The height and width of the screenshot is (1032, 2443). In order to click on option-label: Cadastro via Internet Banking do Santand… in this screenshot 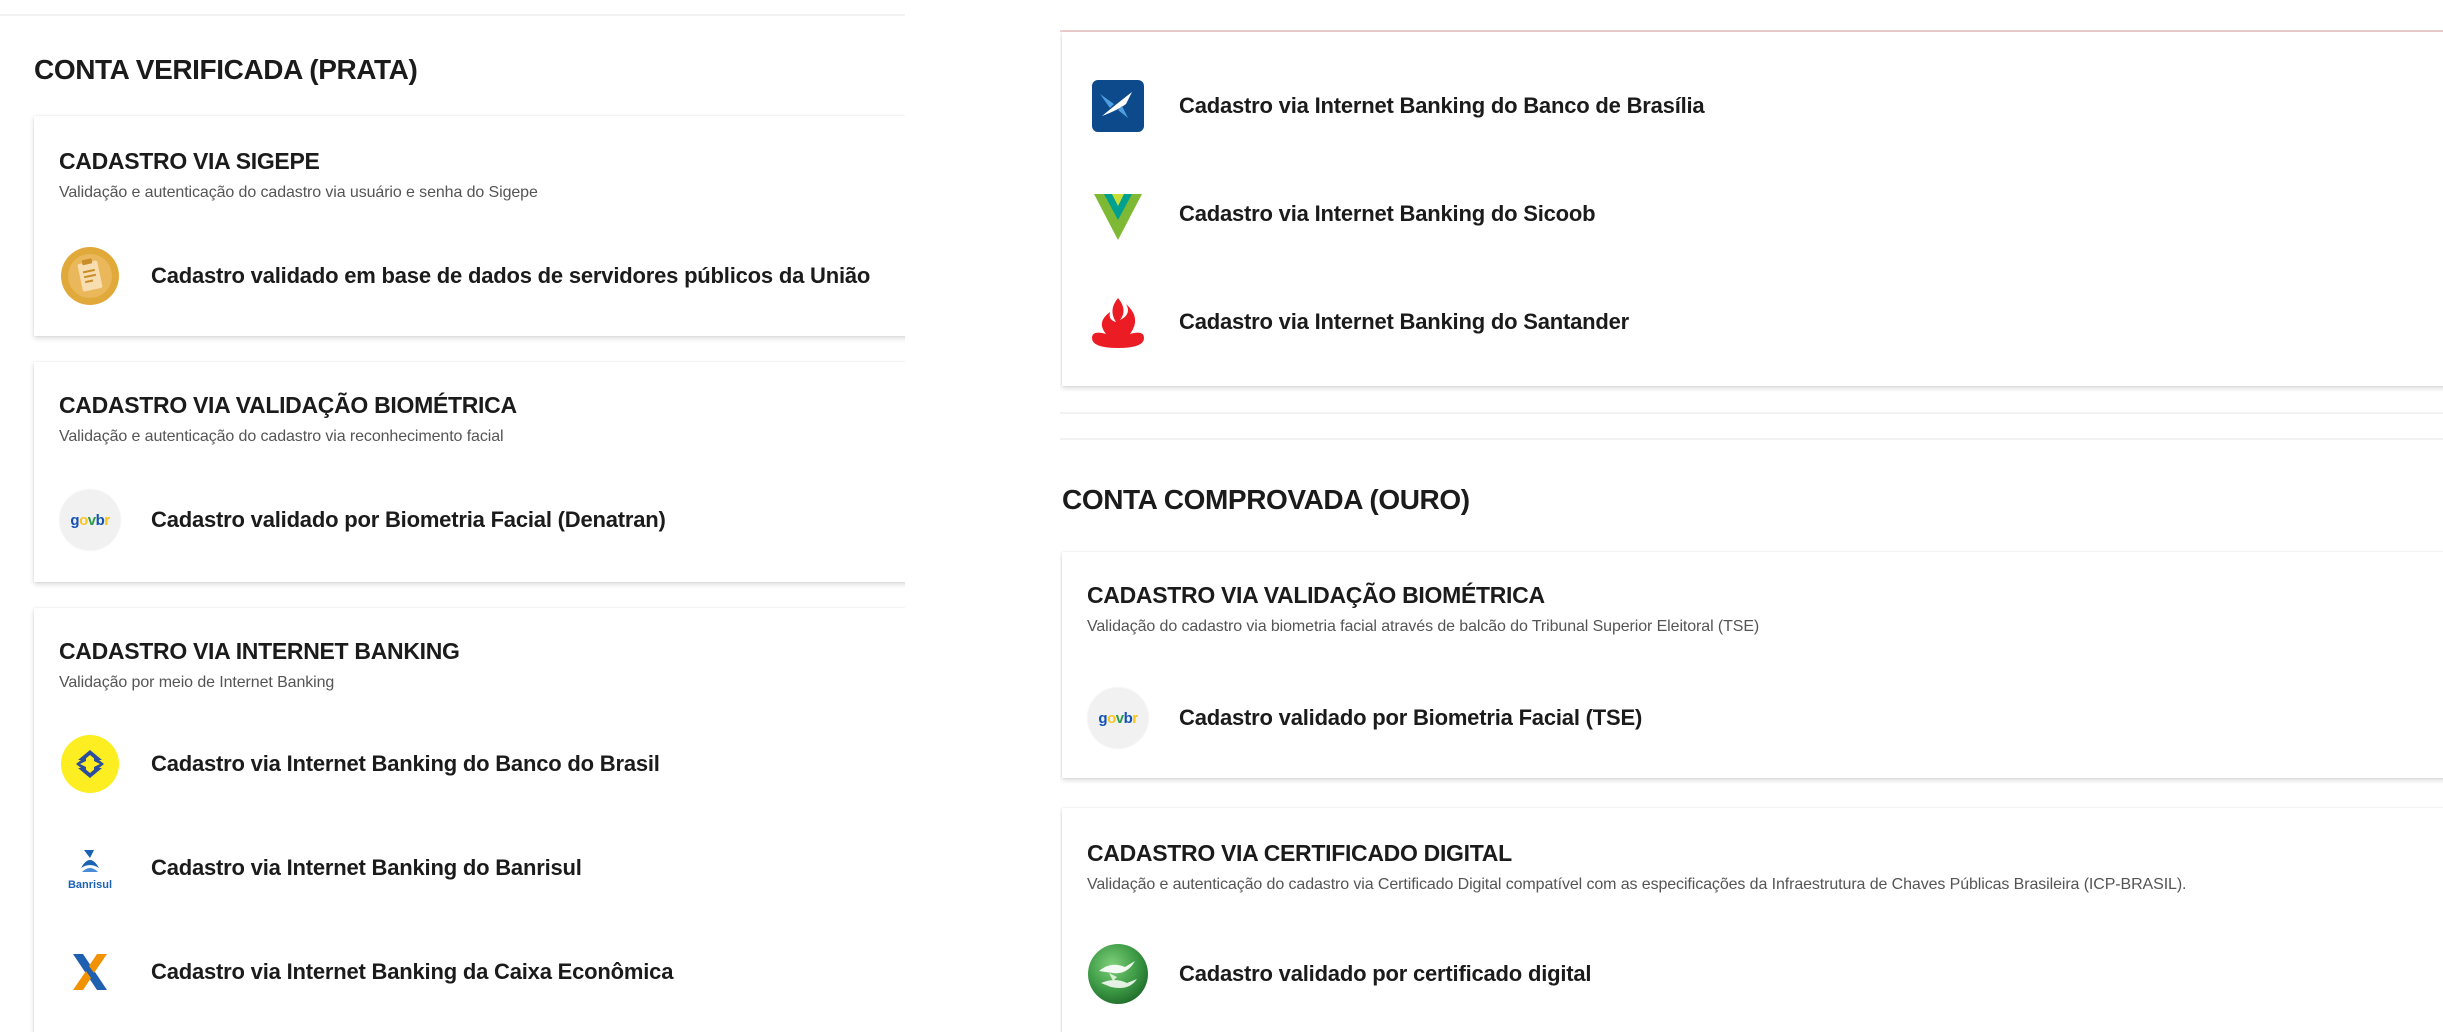, I will do `click(1404, 321)`.